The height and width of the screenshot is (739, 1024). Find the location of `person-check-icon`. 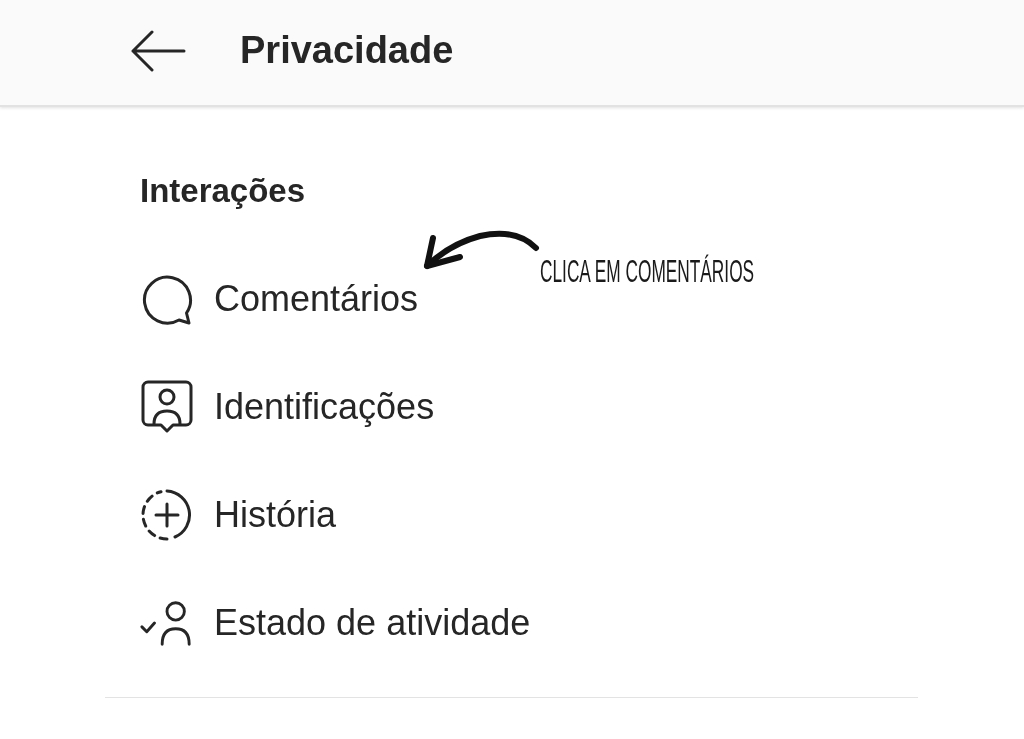

person-check-icon is located at coordinates (167, 623).